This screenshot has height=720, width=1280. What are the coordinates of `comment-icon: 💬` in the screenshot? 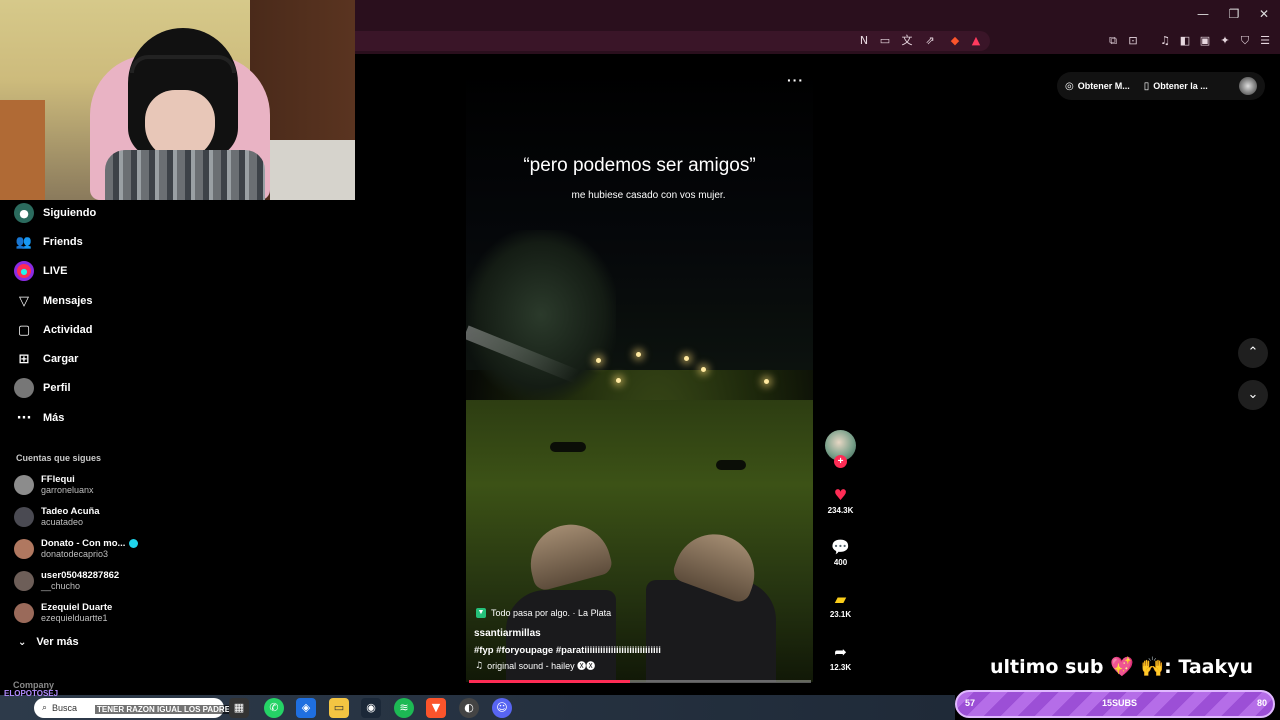 It's located at (840, 547).